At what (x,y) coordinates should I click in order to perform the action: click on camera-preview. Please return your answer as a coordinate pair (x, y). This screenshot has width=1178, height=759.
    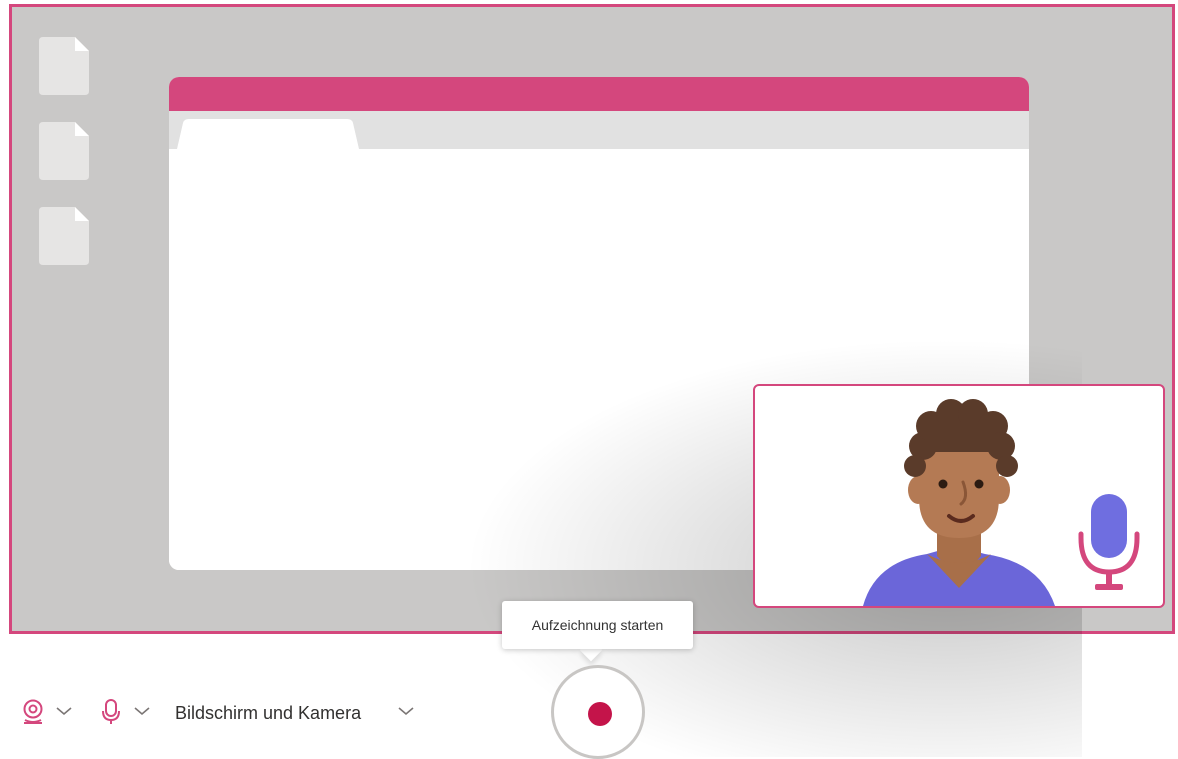
    Looking at the image, I should click on (959, 496).